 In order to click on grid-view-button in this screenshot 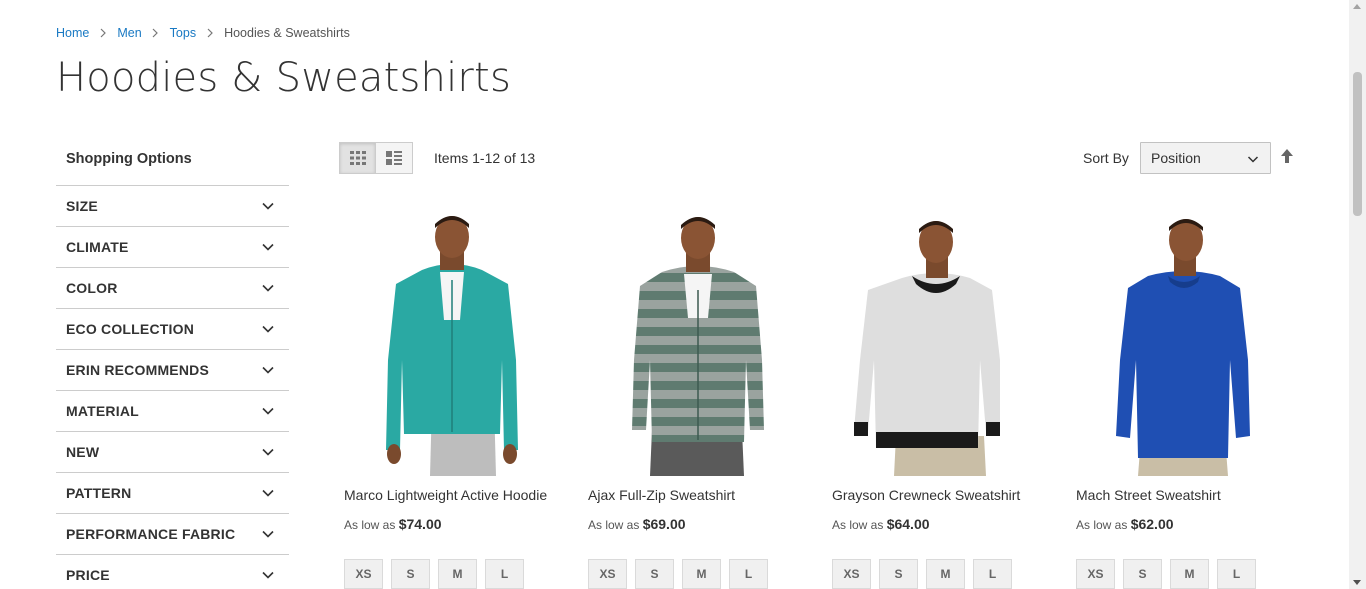, I will do `click(357, 158)`.